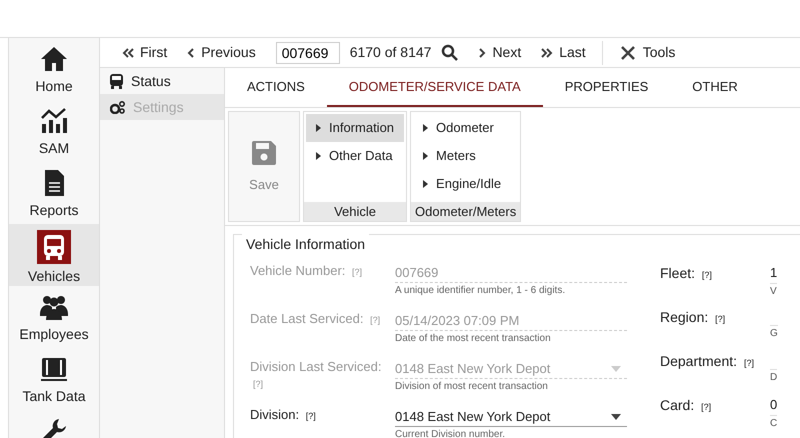 The width and height of the screenshot is (800, 438). What do you see at coordinates (774, 273) in the screenshot?
I see `field-value: 1` at bounding box center [774, 273].